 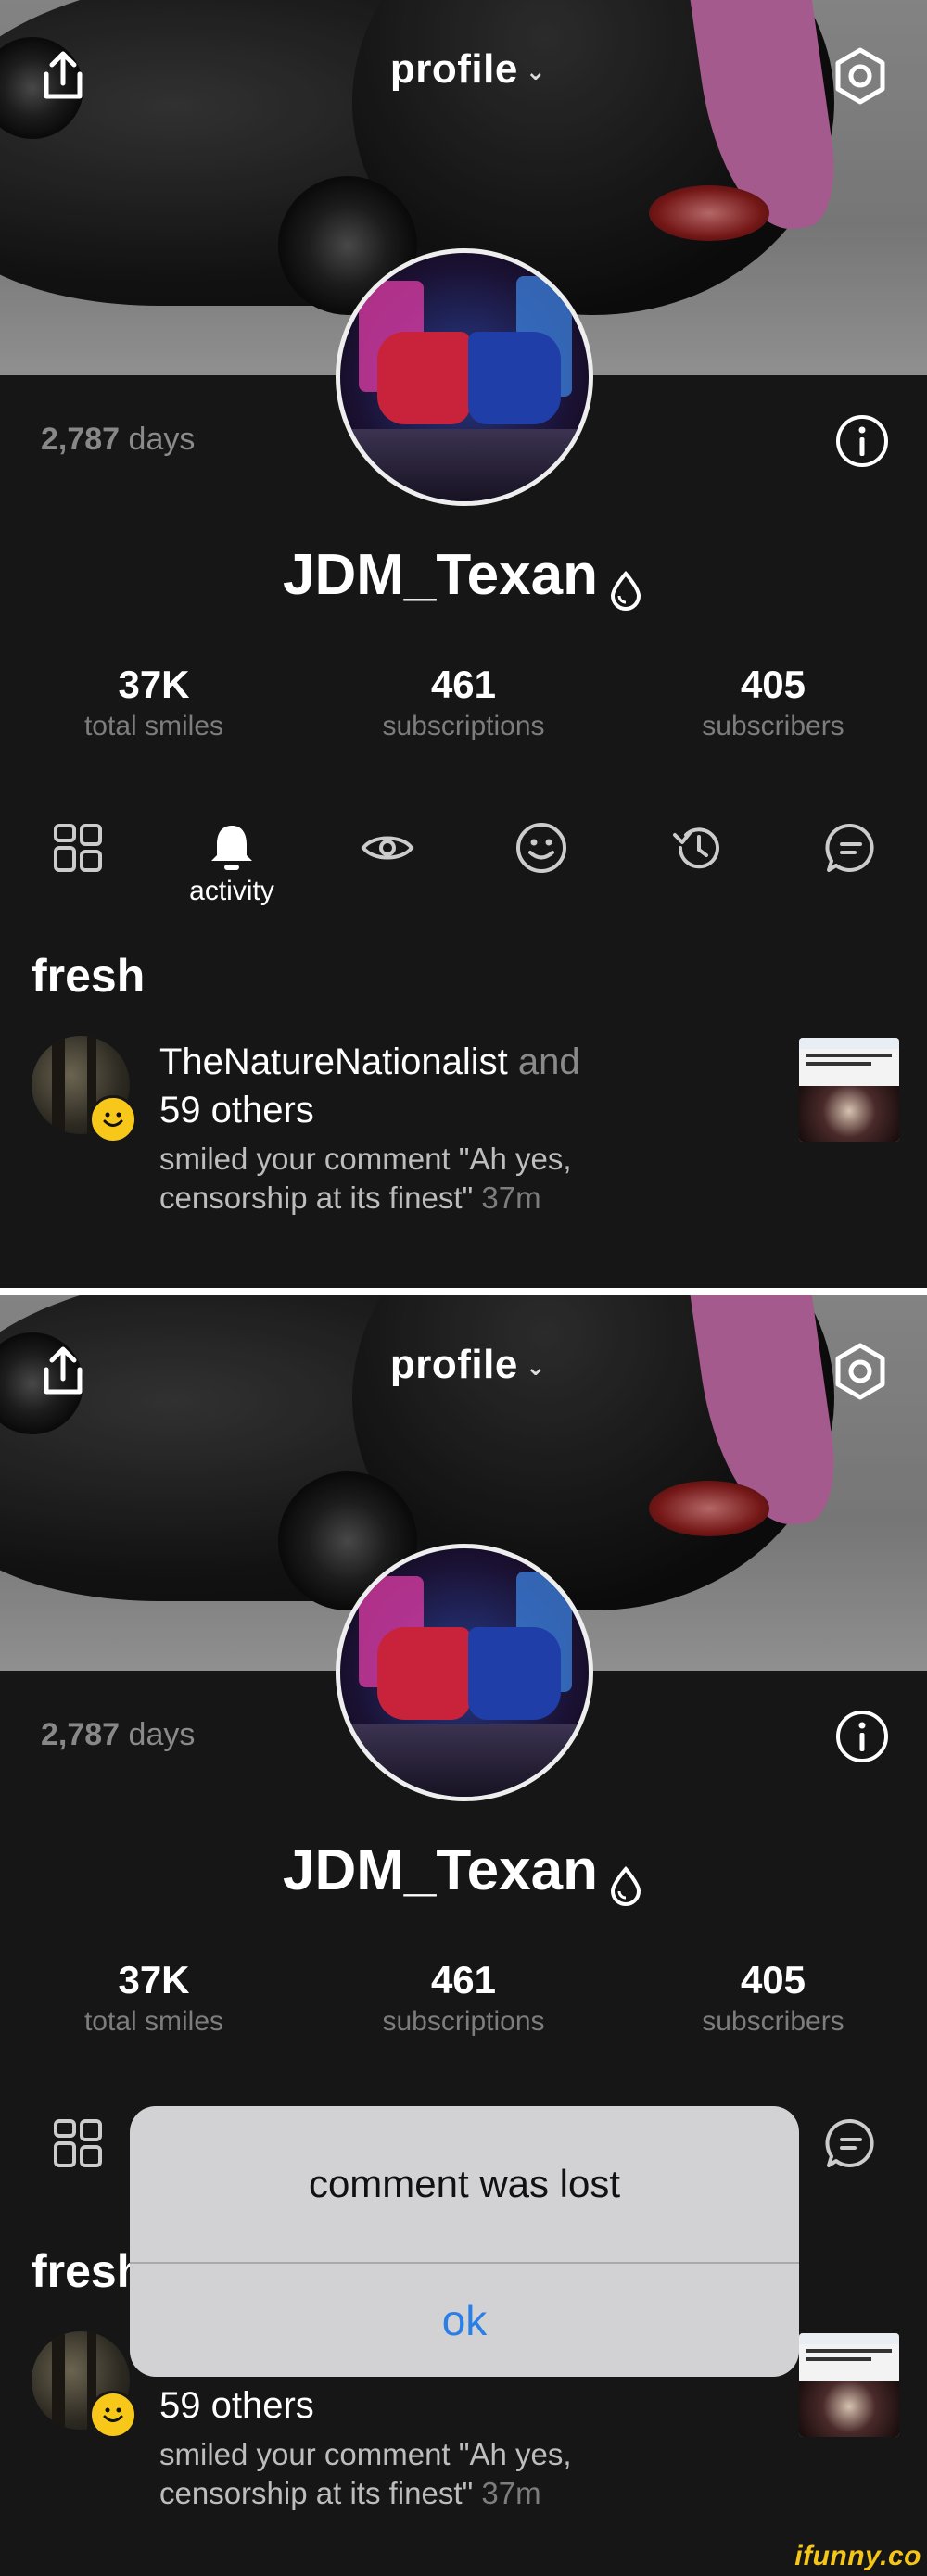 I want to click on tab-smiled, so click(x=541, y=847).